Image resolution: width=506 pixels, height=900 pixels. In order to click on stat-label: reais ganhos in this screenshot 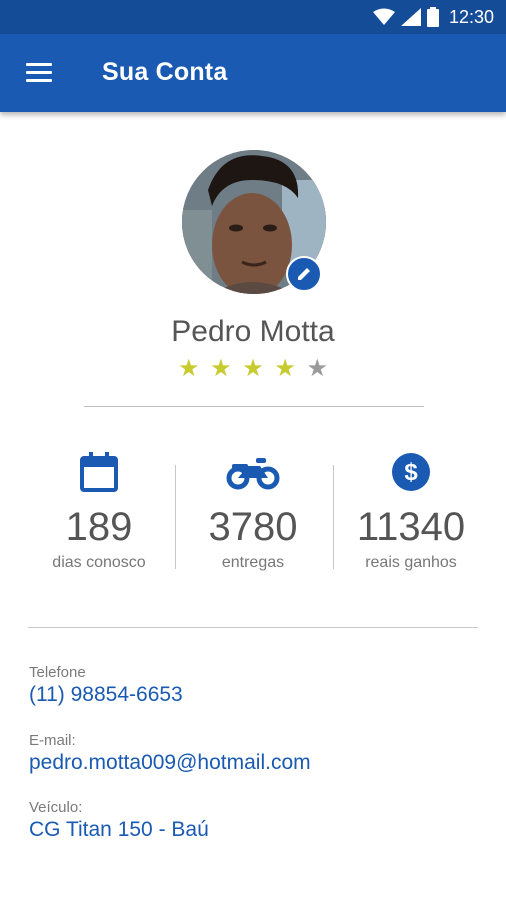, I will do `click(411, 562)`.